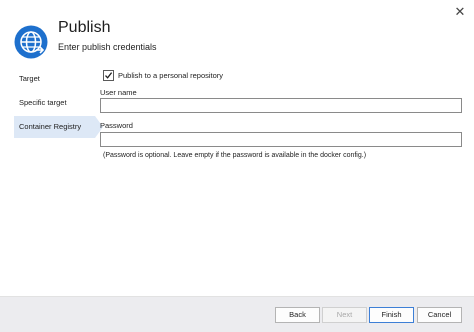  Describe the element at coordinates (43, 102) in the screenshot. I see `nav-item-label: Specific target` at that location.